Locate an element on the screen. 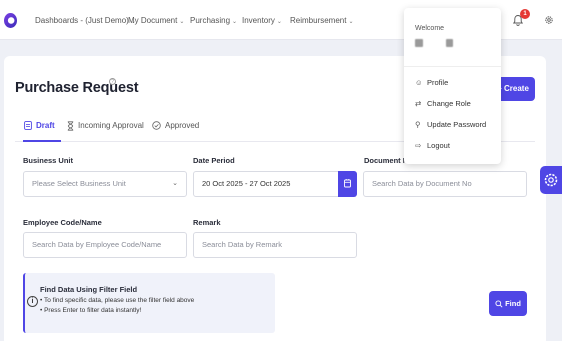  business-unit-placeholder: Please Select Business Unit is located at coordinates (79, 183).